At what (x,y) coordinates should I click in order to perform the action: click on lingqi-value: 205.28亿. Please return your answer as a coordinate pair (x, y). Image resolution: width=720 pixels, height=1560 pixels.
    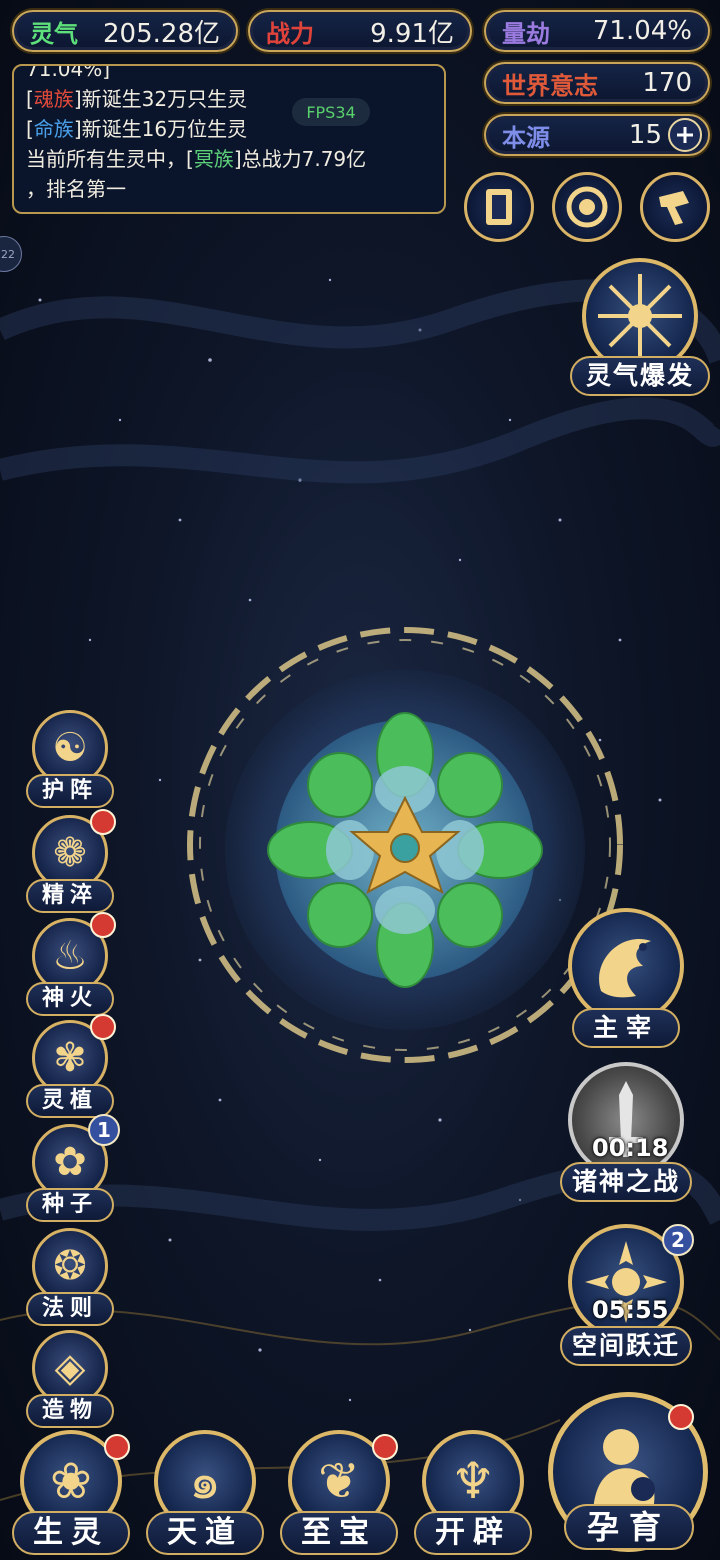
    Looking at the image, I should click on (161, 33).